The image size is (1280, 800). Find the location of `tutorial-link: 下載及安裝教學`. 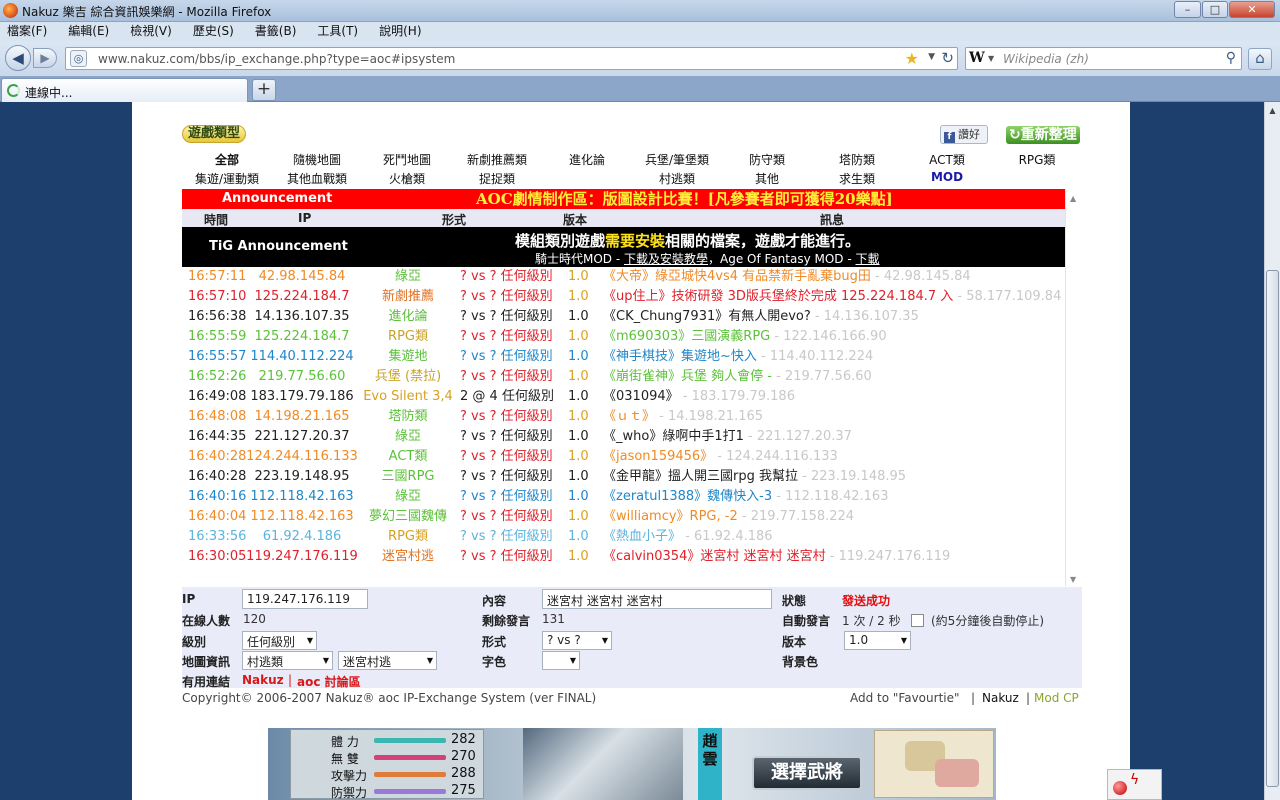

tutorial-link: 下載及安裝教學 is located at coordinates (666, 259).